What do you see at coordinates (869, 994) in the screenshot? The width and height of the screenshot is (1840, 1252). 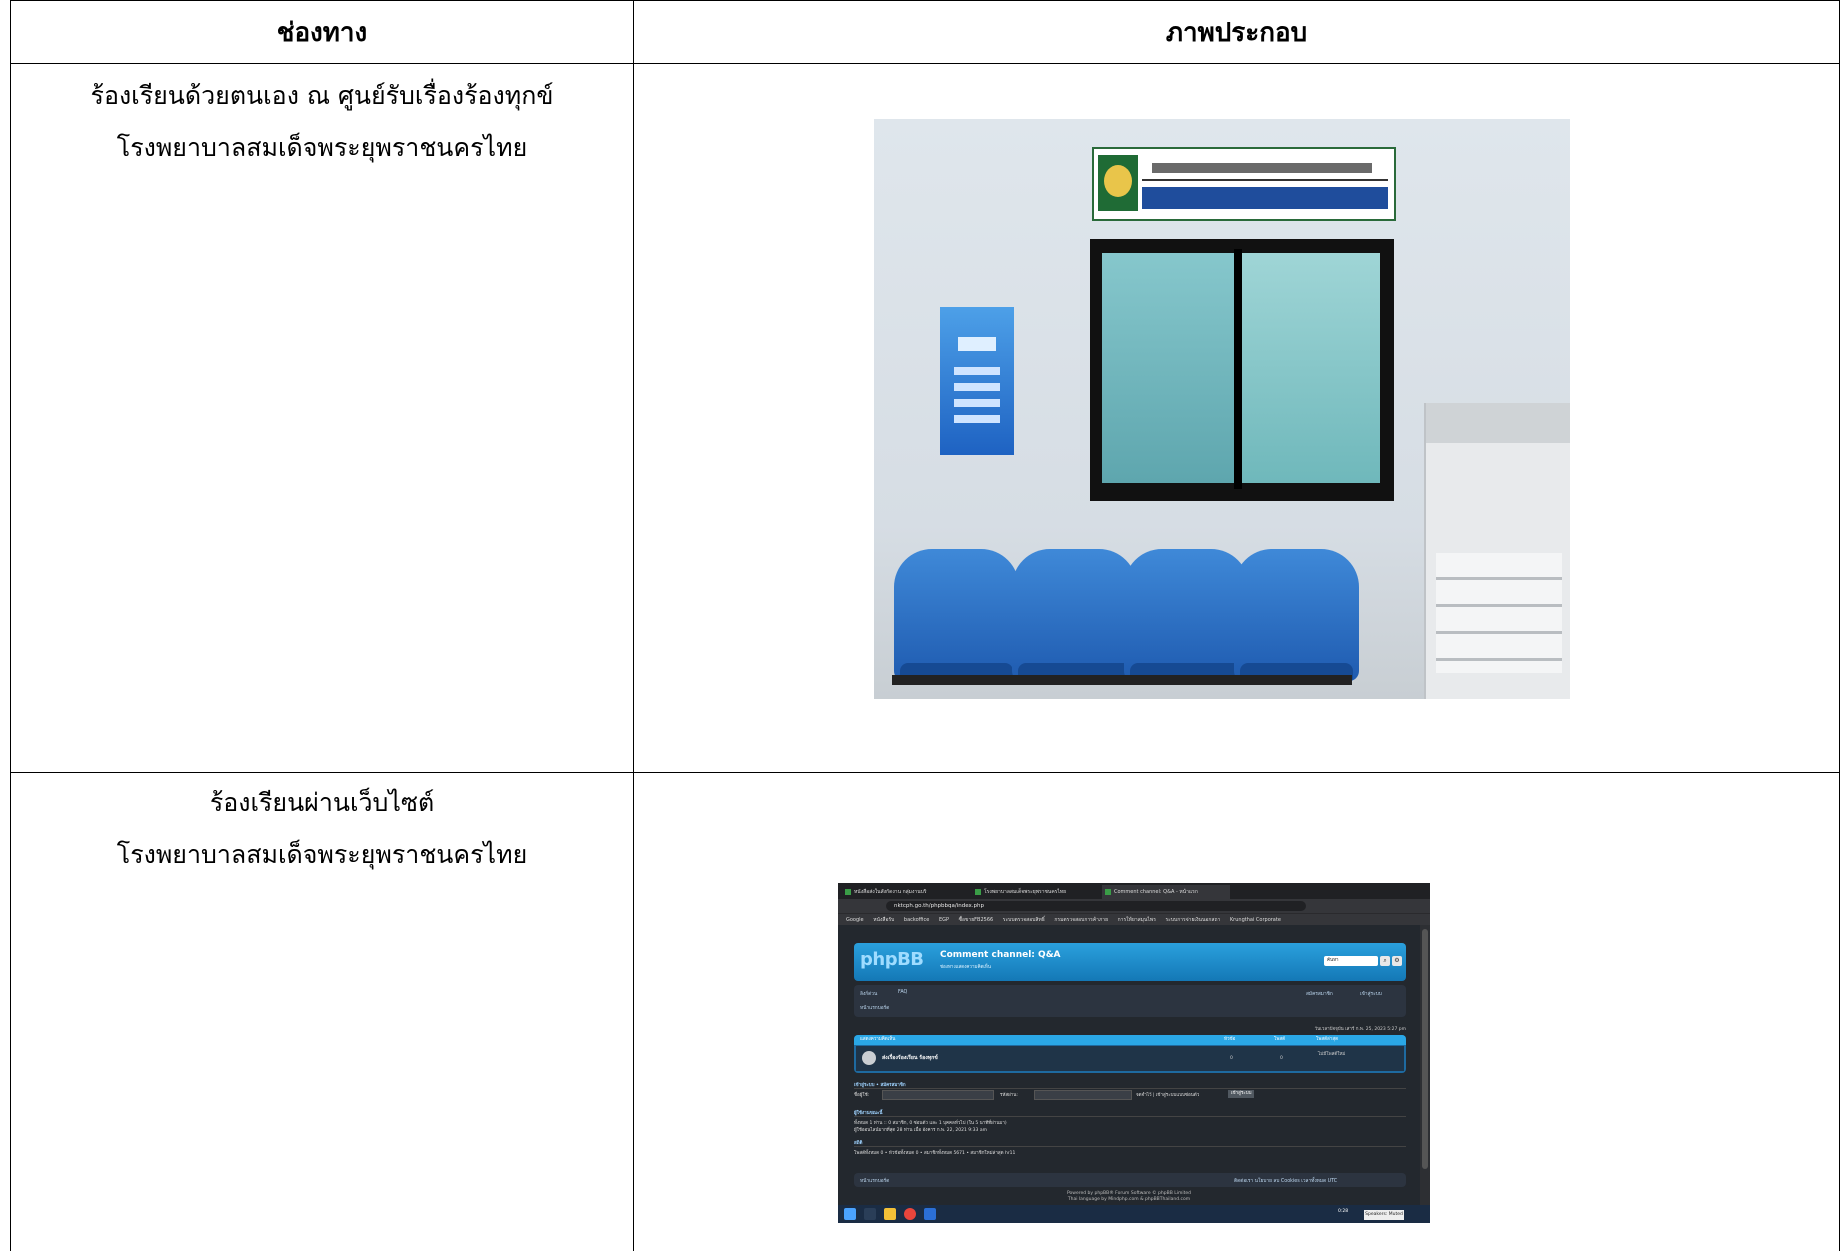 I see `quick-links: ลิงก์ด่วน` at bounding box center [869, 994].